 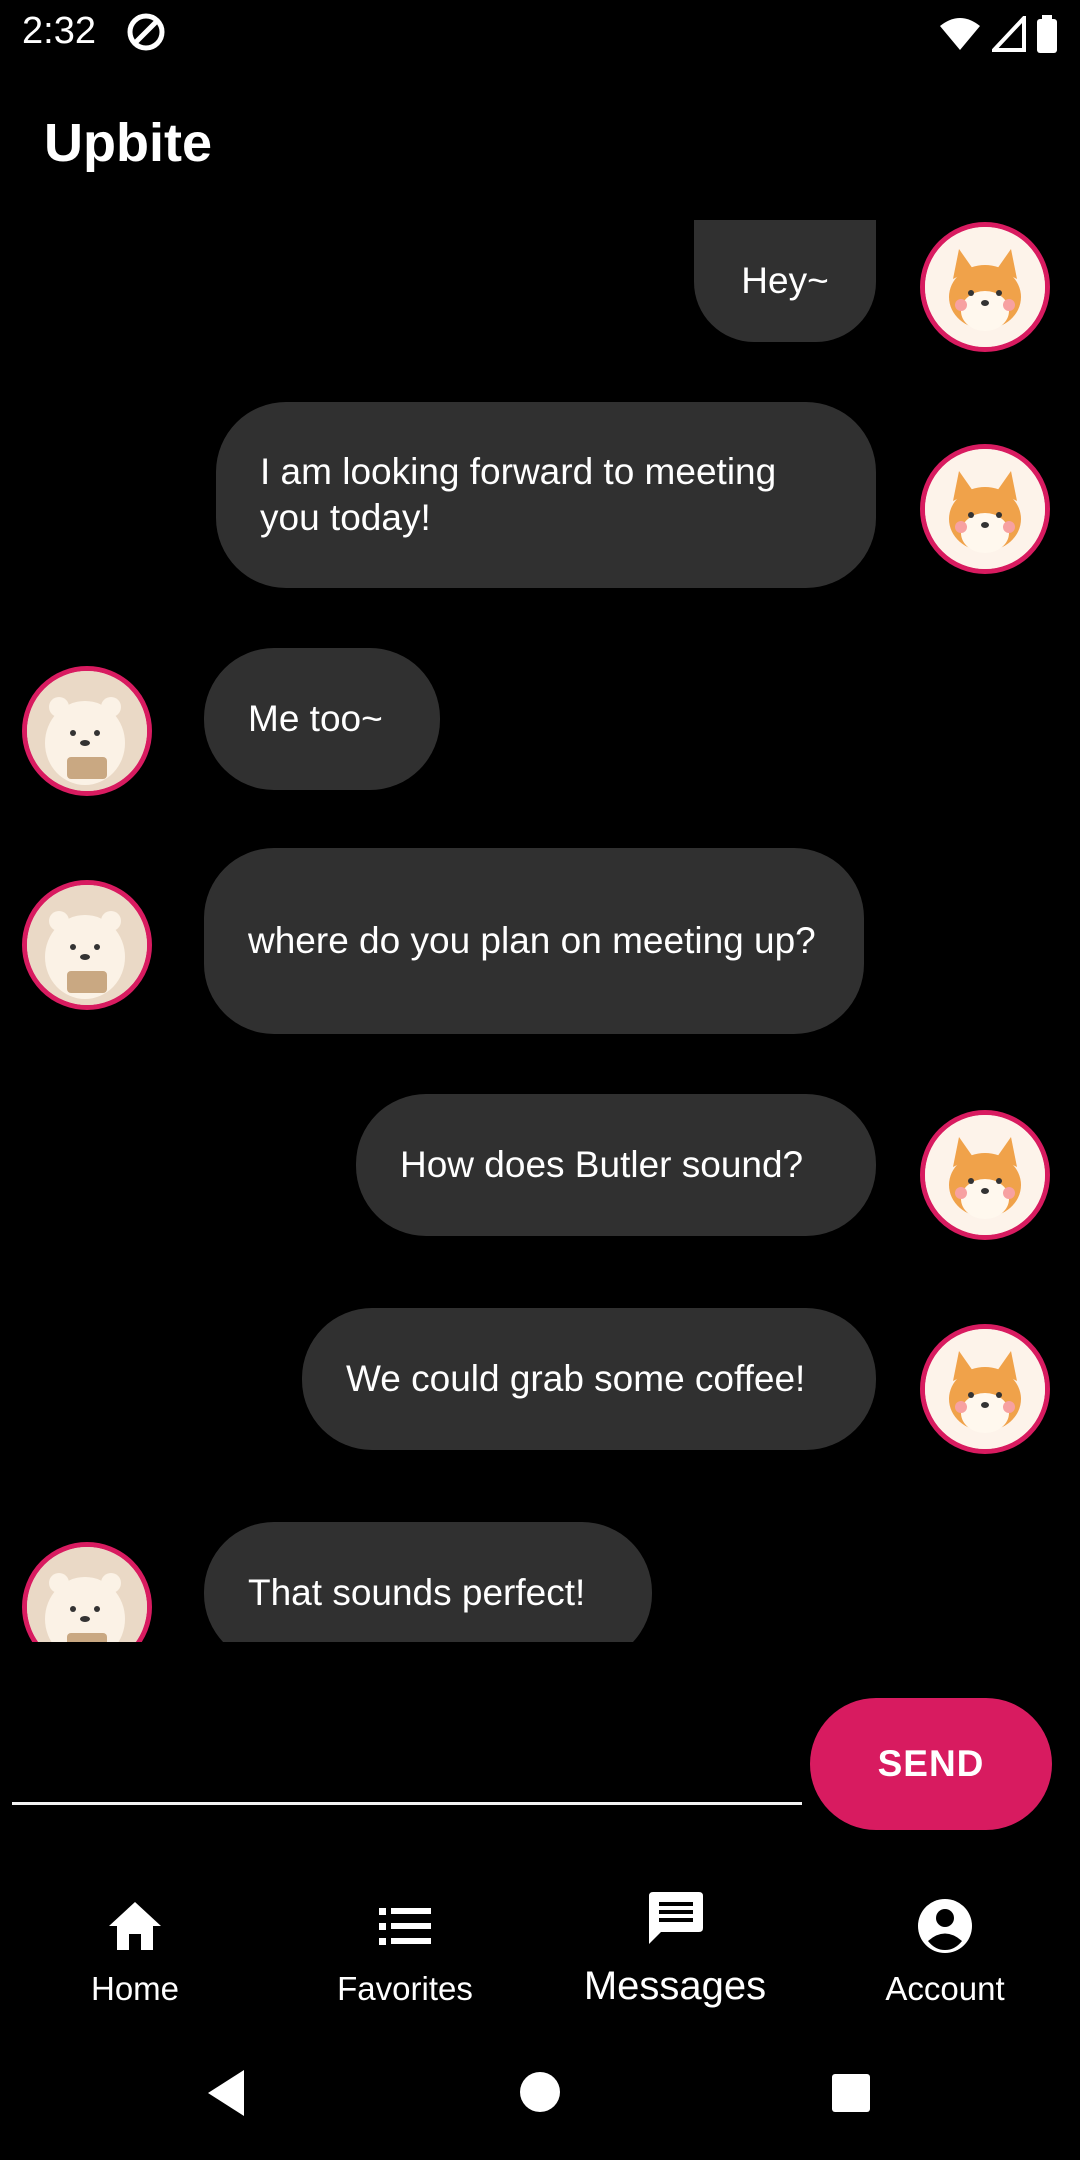 I want to click on wifi-icon, so click(x=960, y=34).